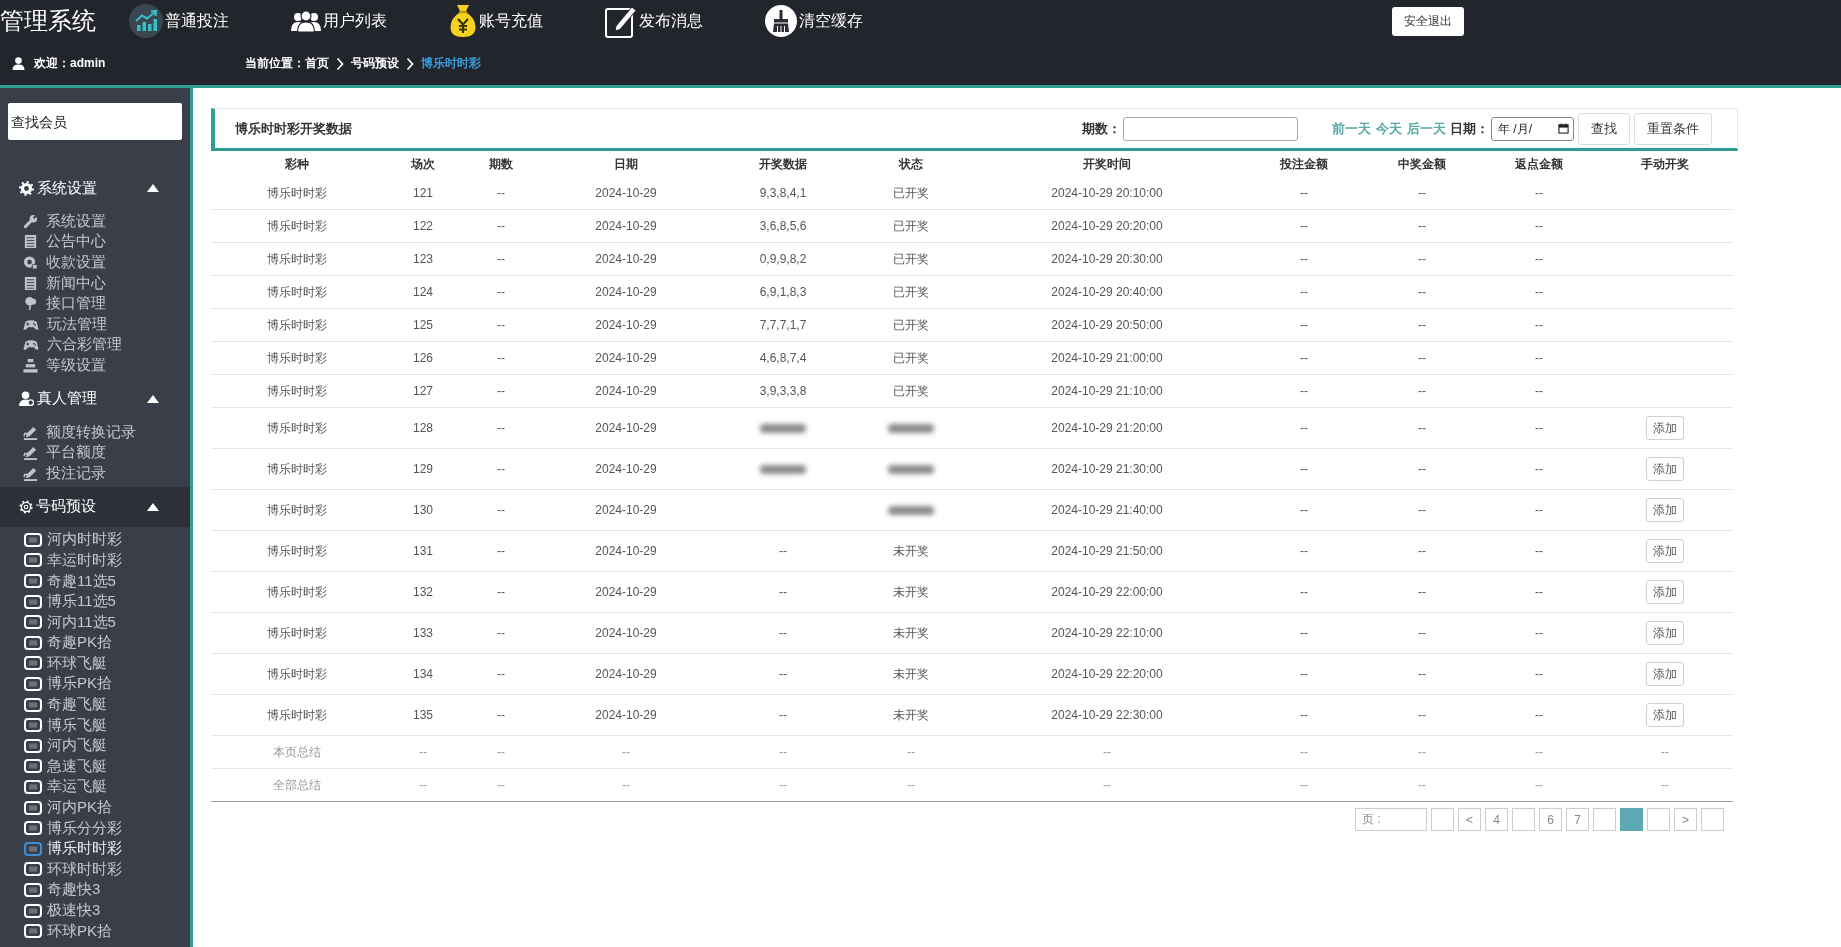  Describe the element at coordinates (1604, 128) in the screenshot. I see `filter-button: 查找` at that location.